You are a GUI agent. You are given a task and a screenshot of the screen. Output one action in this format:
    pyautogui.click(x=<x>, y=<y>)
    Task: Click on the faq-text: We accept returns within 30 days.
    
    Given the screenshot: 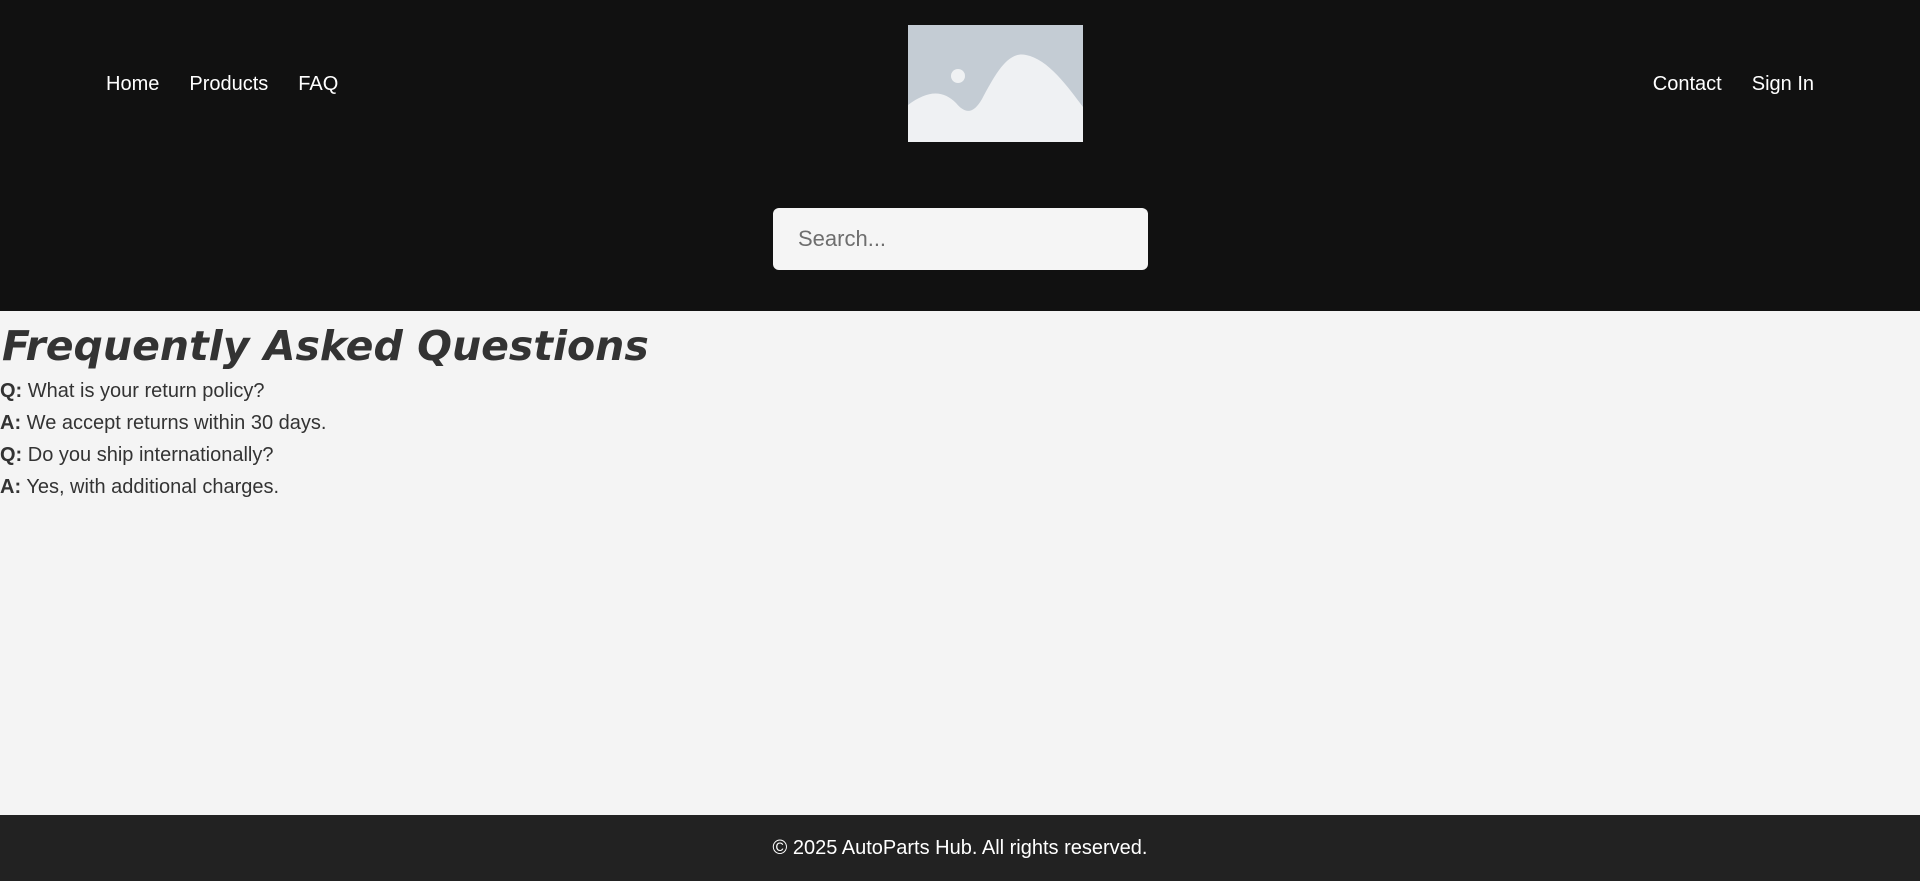 What is the action you would take?
    pyautogui.click(x=176, y=423)
    